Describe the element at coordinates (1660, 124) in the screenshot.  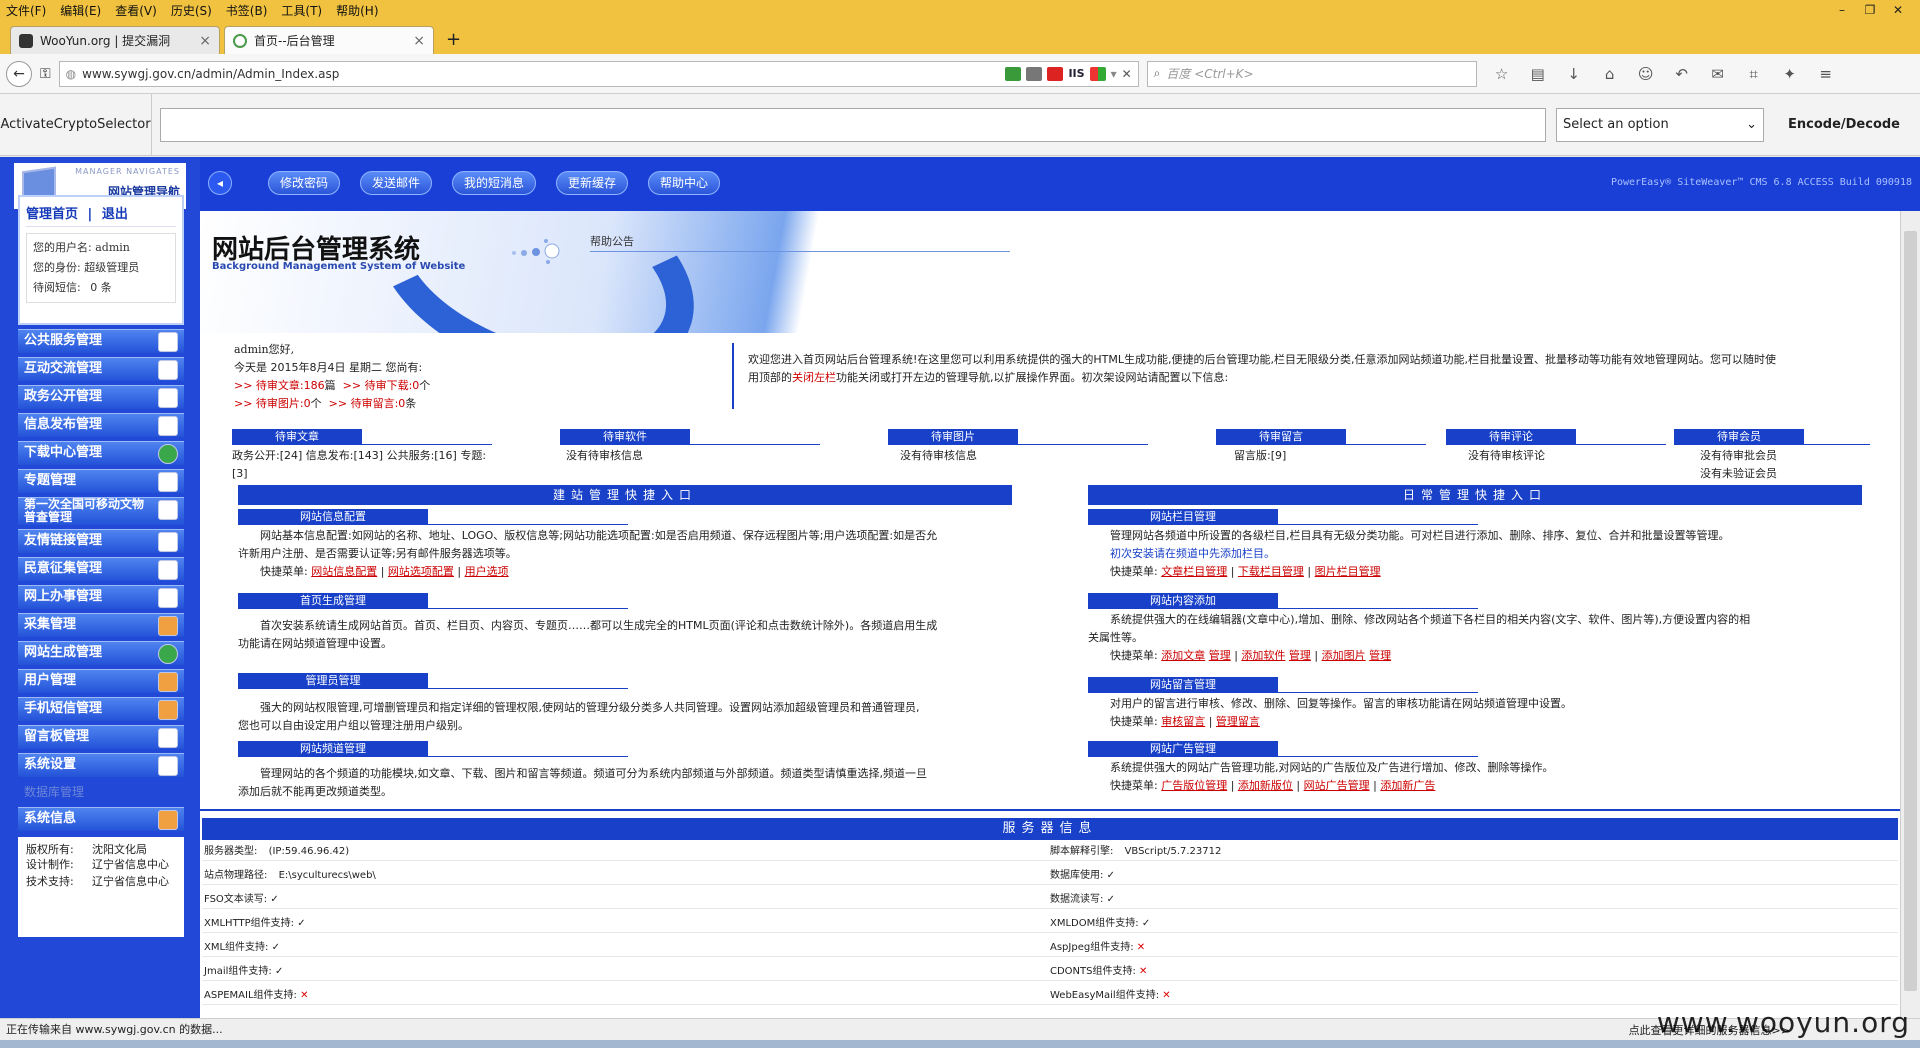
I see `hackbar-select: Select an option ⌄` at that location.